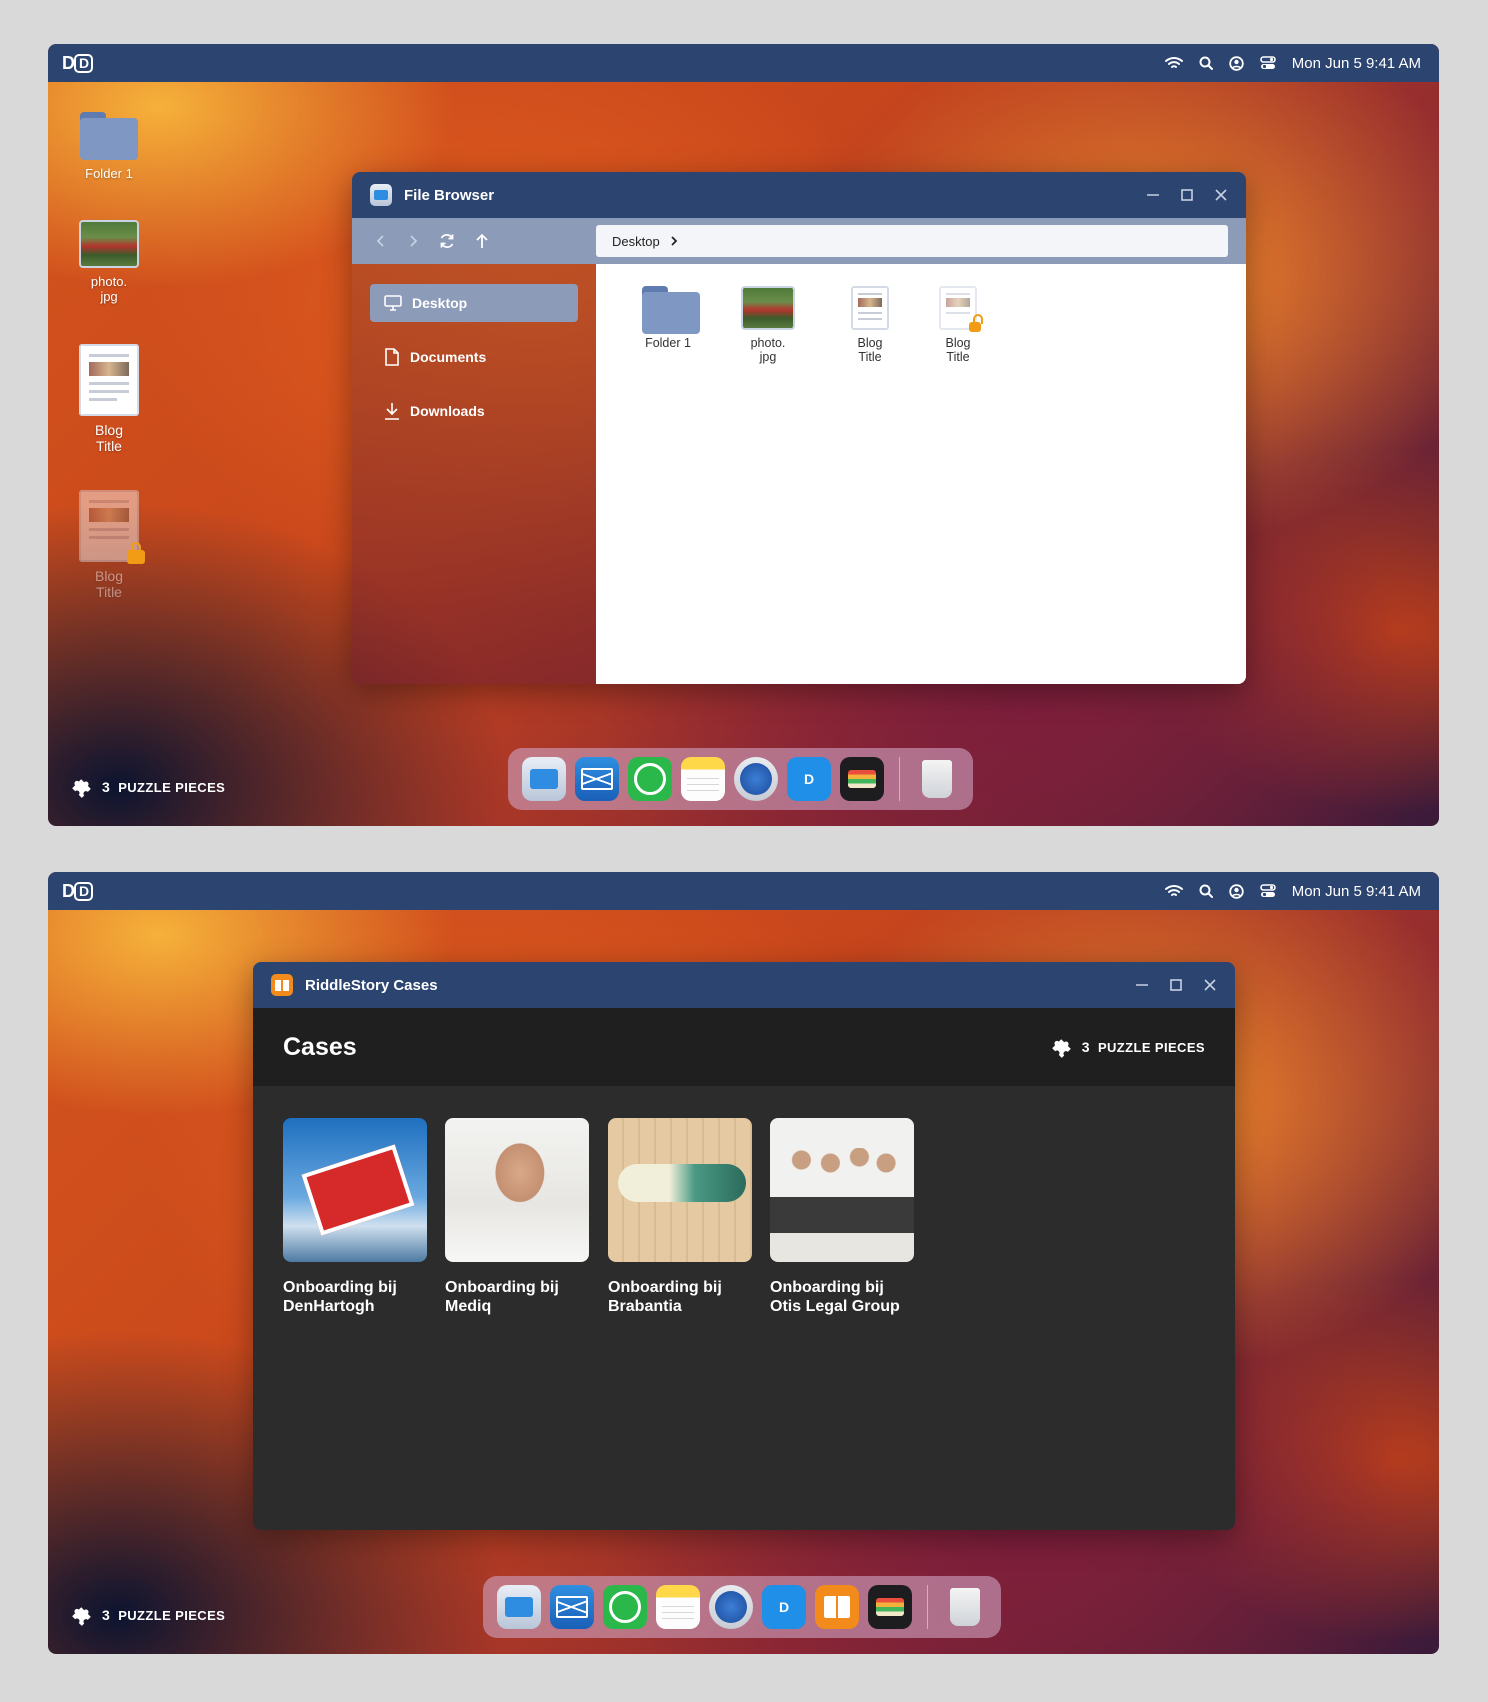  I want to click on sidebar-item-downloads: Downloads, so click(474, 411).